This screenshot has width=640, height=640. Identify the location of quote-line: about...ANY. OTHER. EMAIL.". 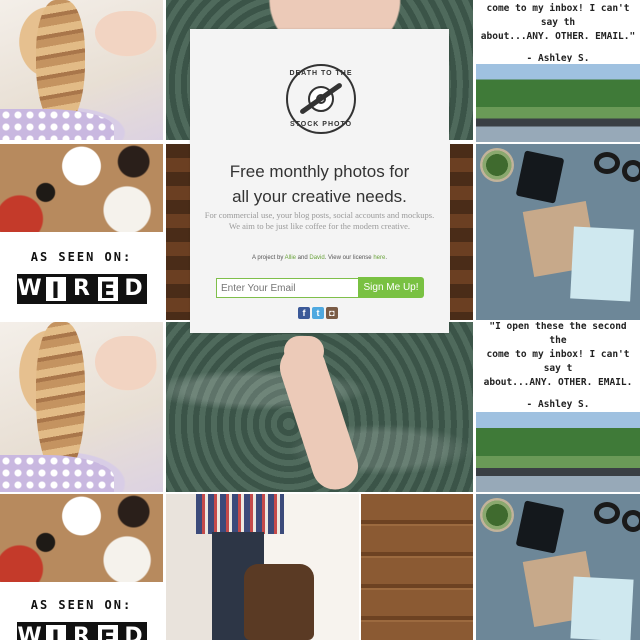
(558, 36).